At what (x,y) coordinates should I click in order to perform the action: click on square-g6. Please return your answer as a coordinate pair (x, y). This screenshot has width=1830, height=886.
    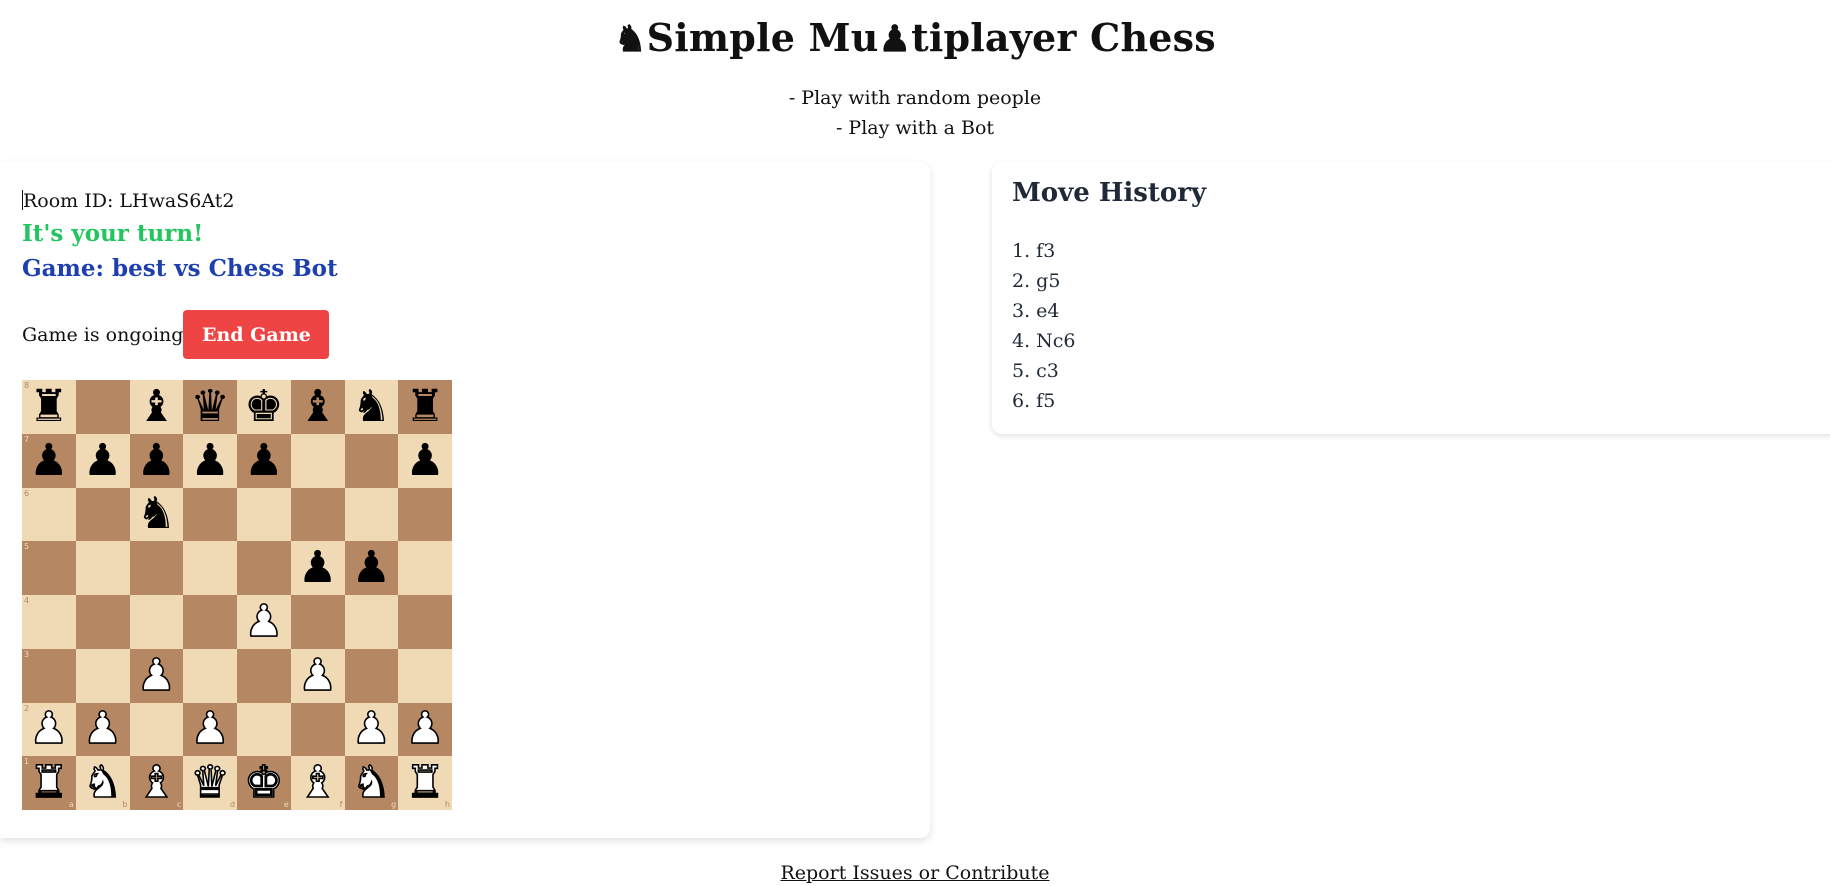
    Looking at the image, I should click on (371, 514).